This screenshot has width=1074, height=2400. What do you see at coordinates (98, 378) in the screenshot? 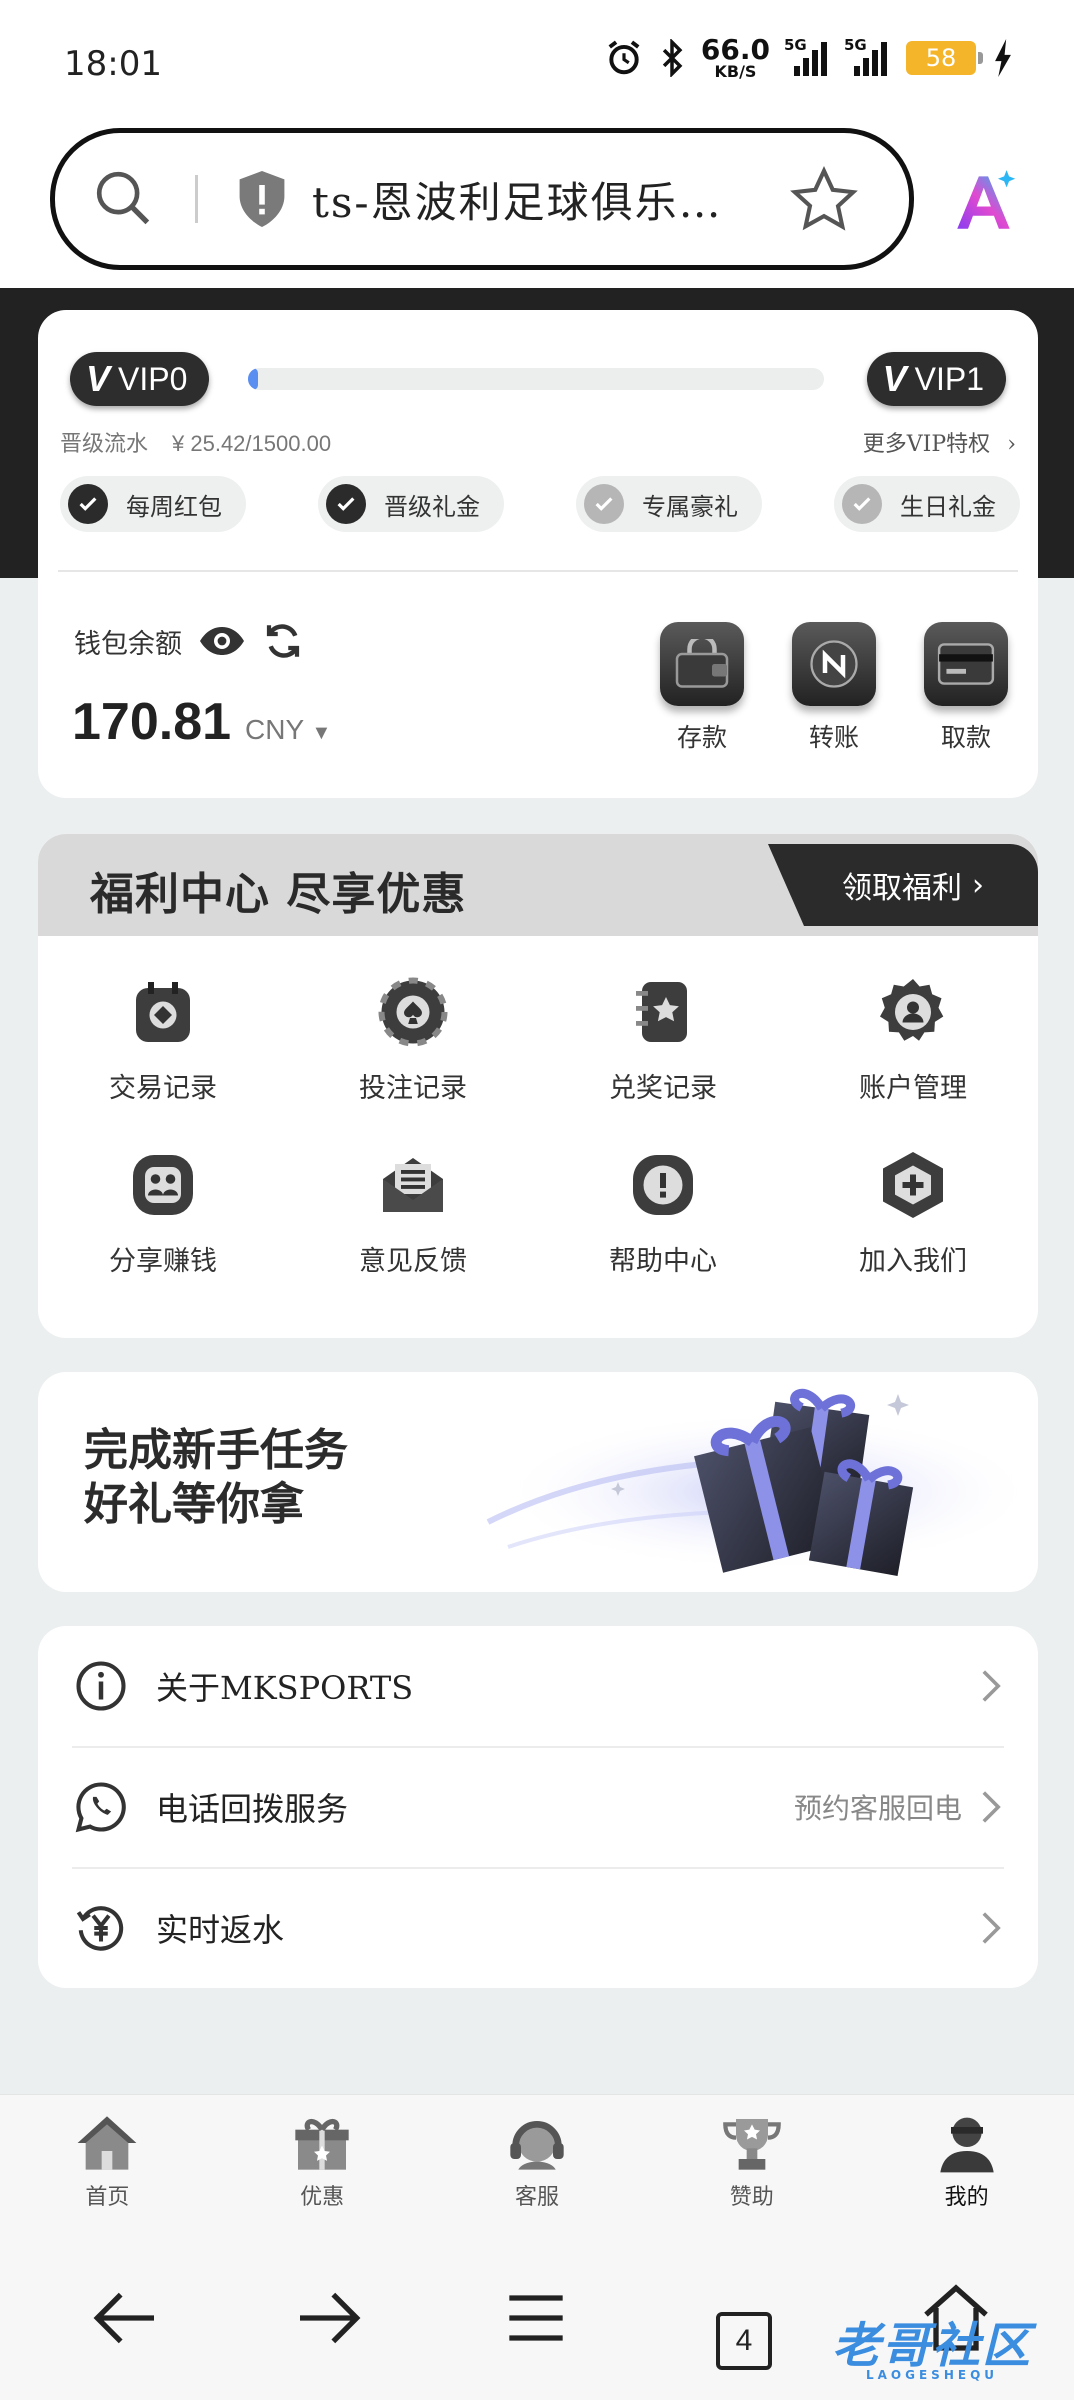
I see `vip-logo-icon: V` at bounding box center [98, 378].